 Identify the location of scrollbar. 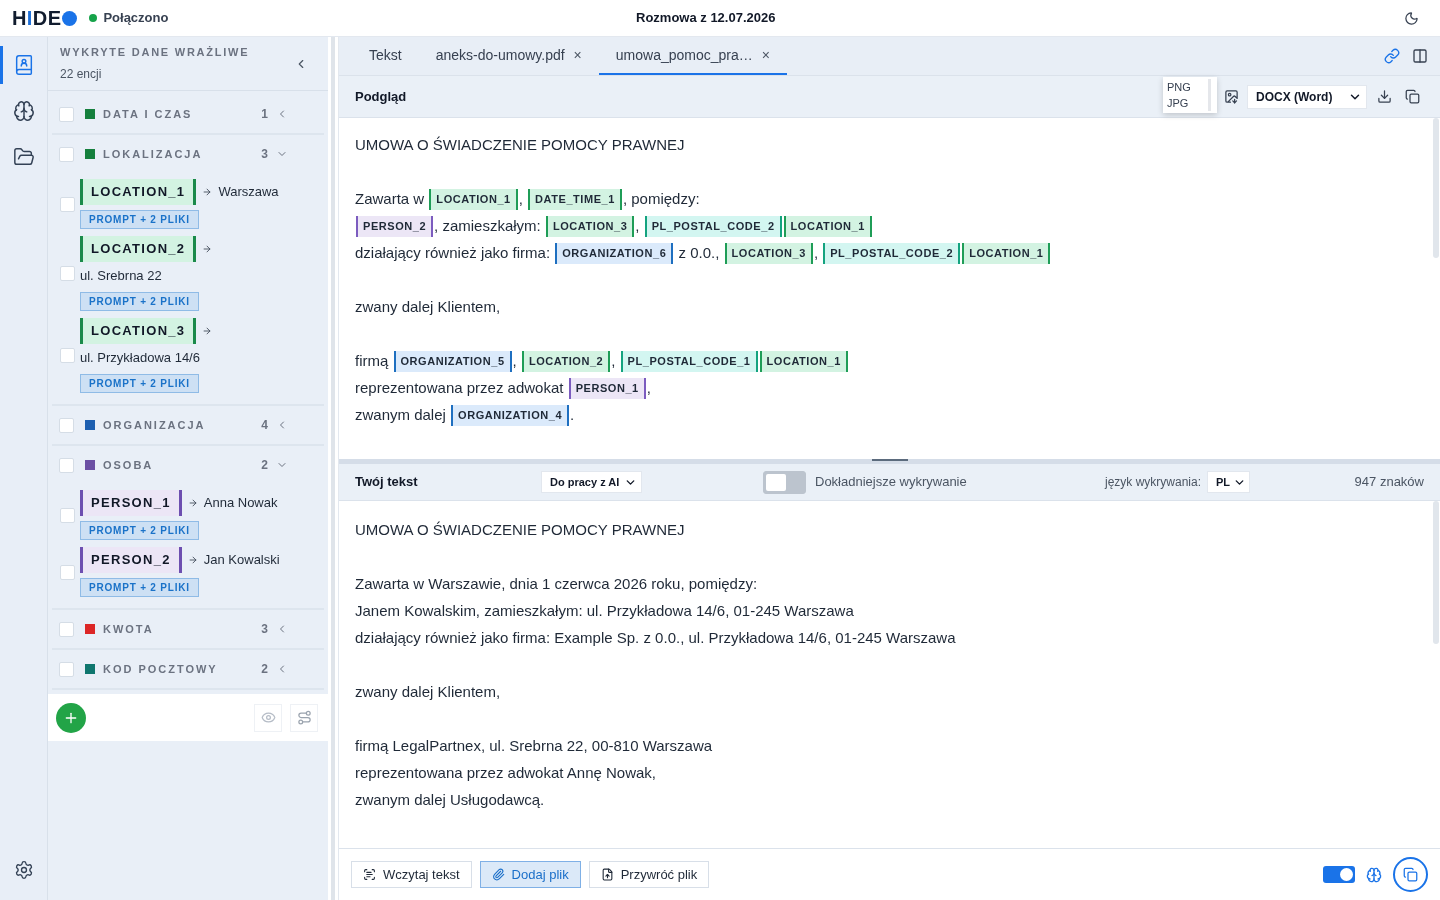
(333, 468).